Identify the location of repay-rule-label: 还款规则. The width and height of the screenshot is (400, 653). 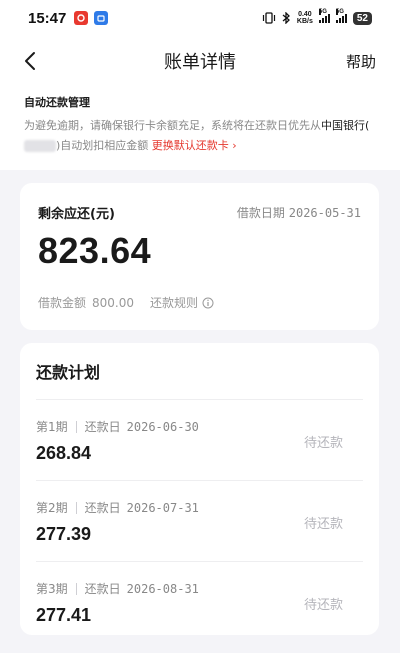
(174, 303).